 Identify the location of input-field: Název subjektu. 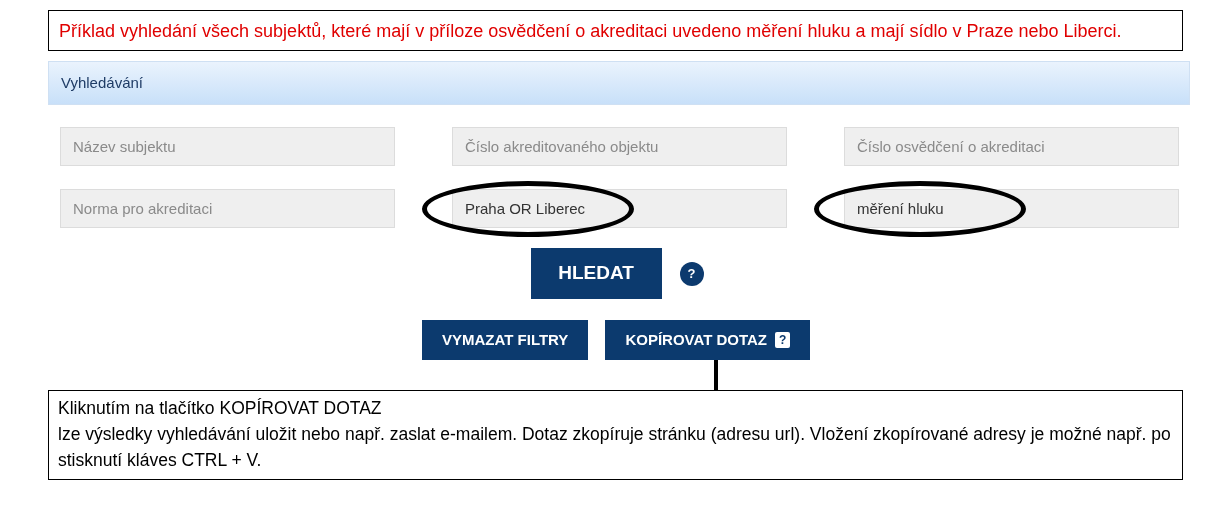
(227, 146).